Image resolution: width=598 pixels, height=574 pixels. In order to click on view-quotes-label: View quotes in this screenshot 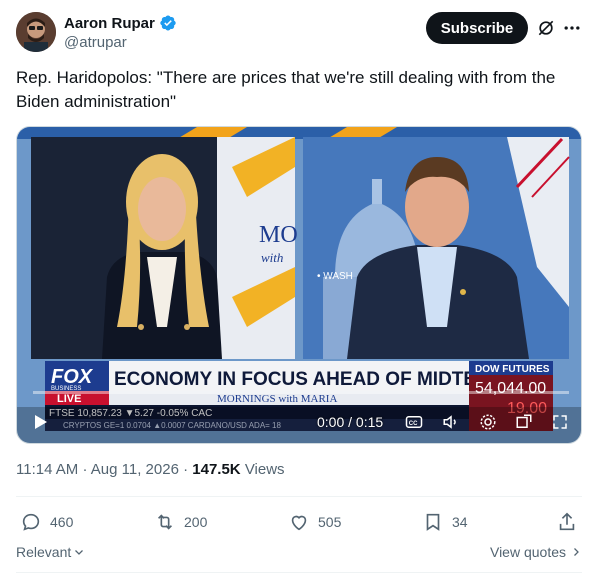, I will do `click(527, 552)`.